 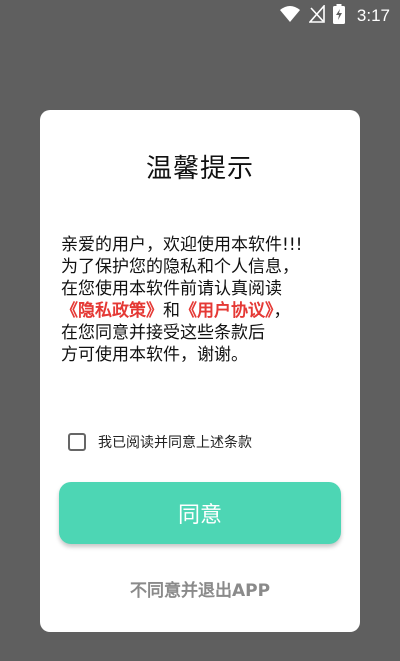 What do you see at coordinates (227, 311) in the screenshot?
I see `user-agreement-link: 《用户协议》` at bounding box center [227, 311].